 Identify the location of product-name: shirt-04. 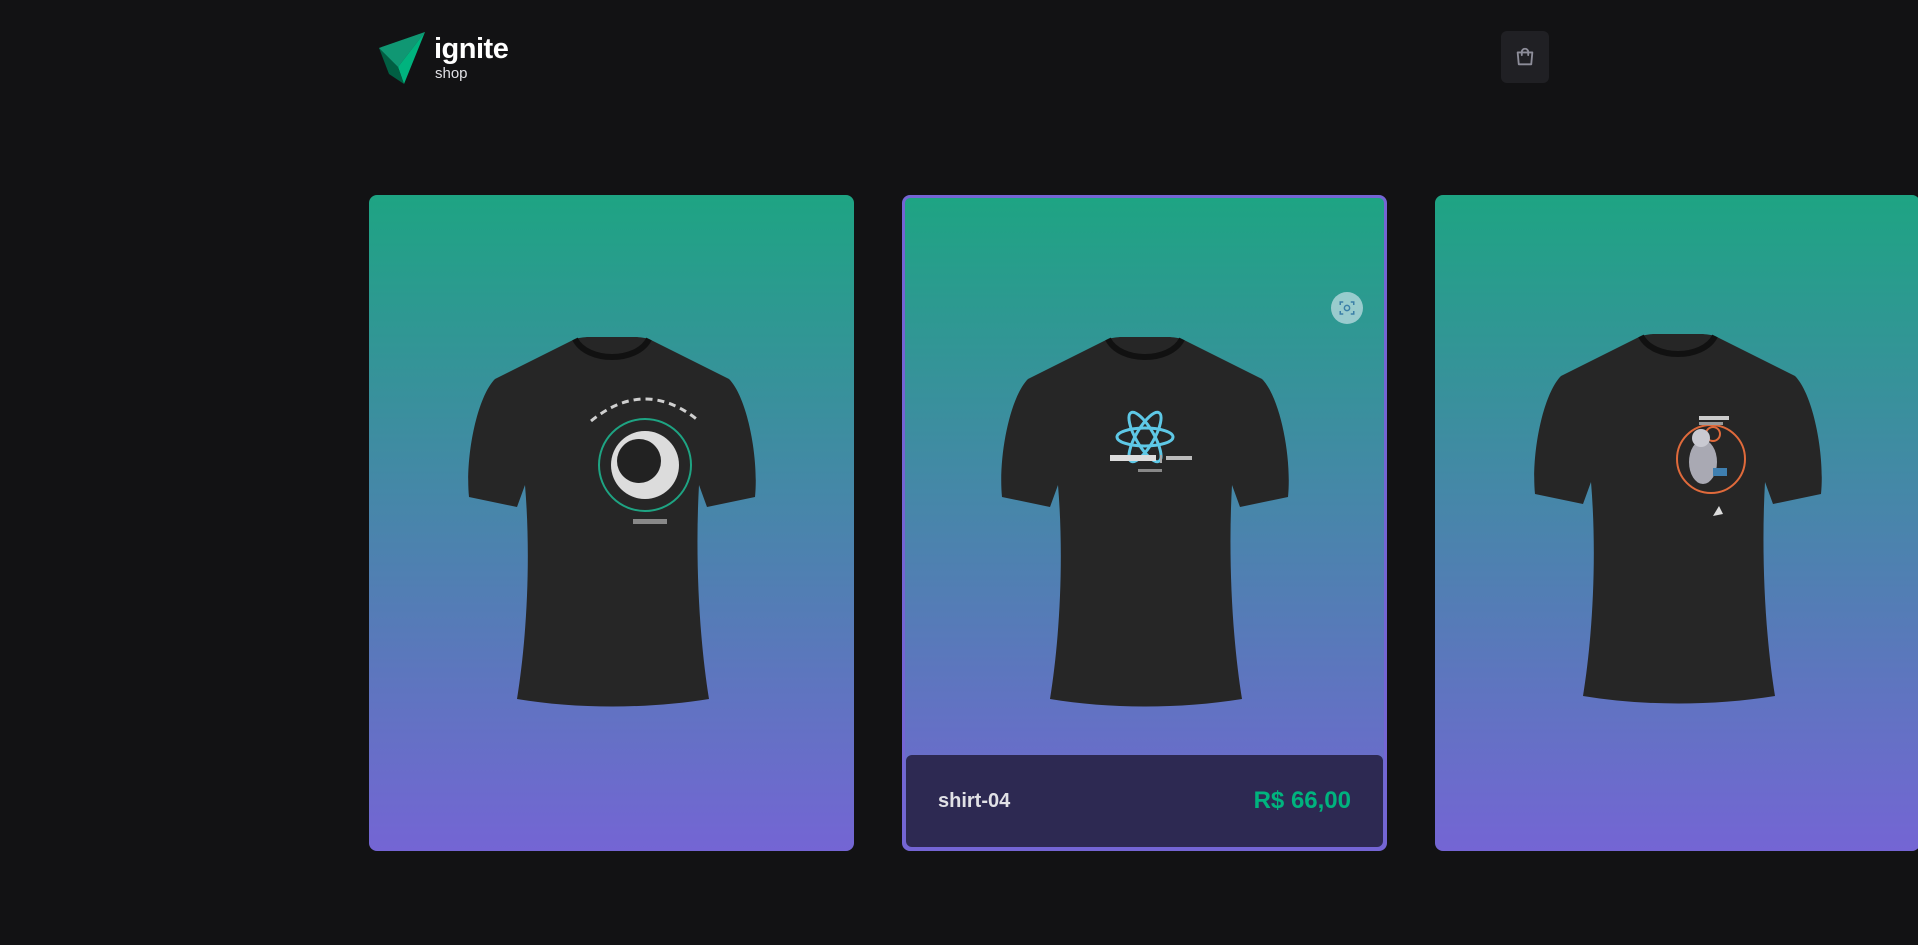
(974, 800).